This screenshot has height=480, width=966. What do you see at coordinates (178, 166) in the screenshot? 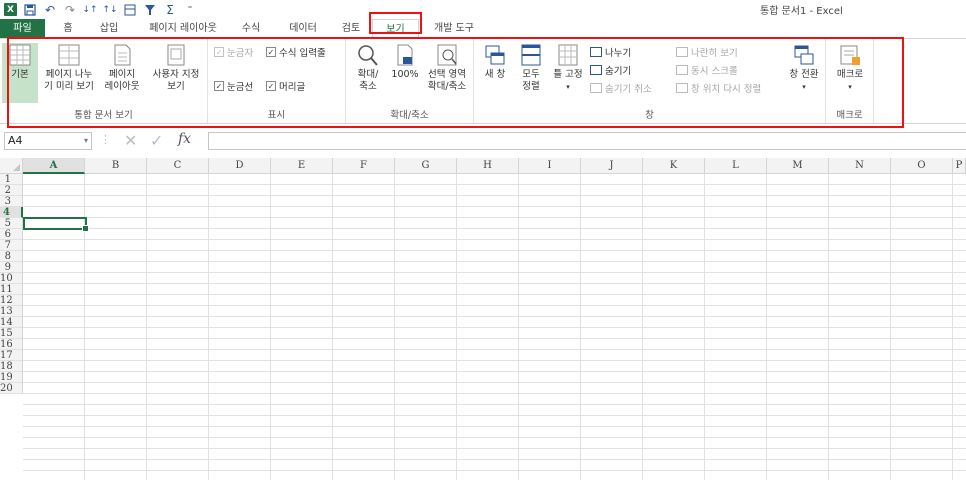
I see `column-header: C` at bounding box center [178, 166].